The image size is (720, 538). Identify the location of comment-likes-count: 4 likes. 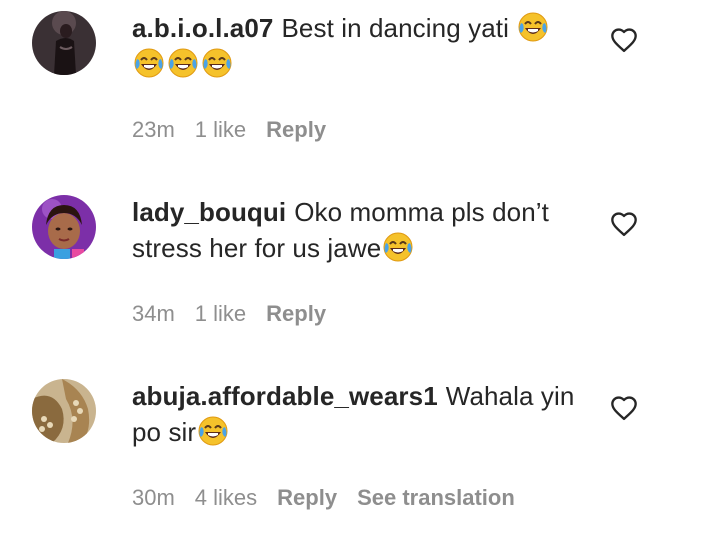
(226, 497).